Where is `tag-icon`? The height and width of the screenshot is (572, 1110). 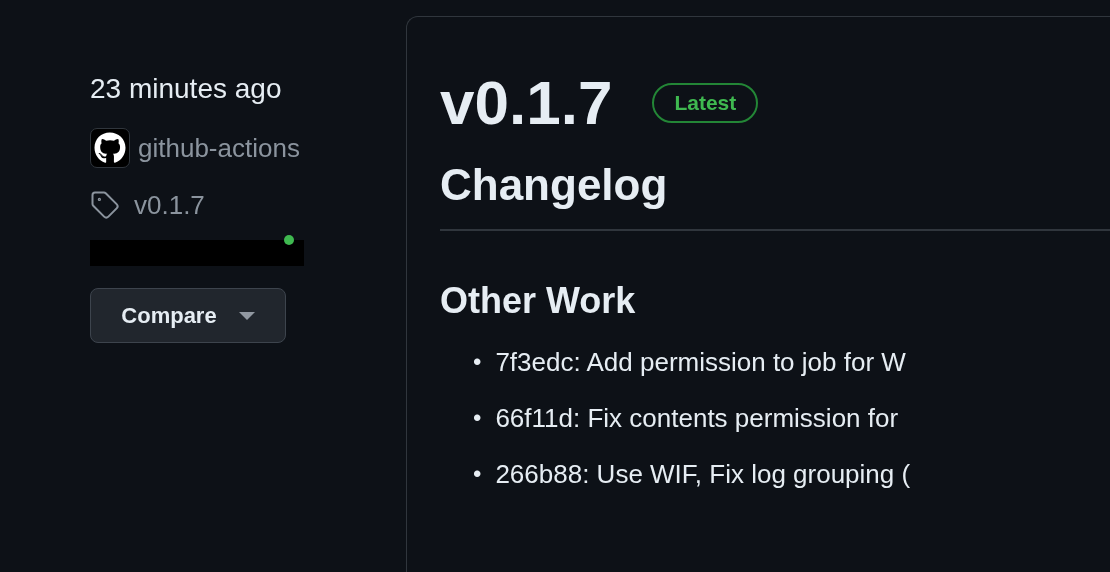 tag-icon is located at coordinates (105, 205).